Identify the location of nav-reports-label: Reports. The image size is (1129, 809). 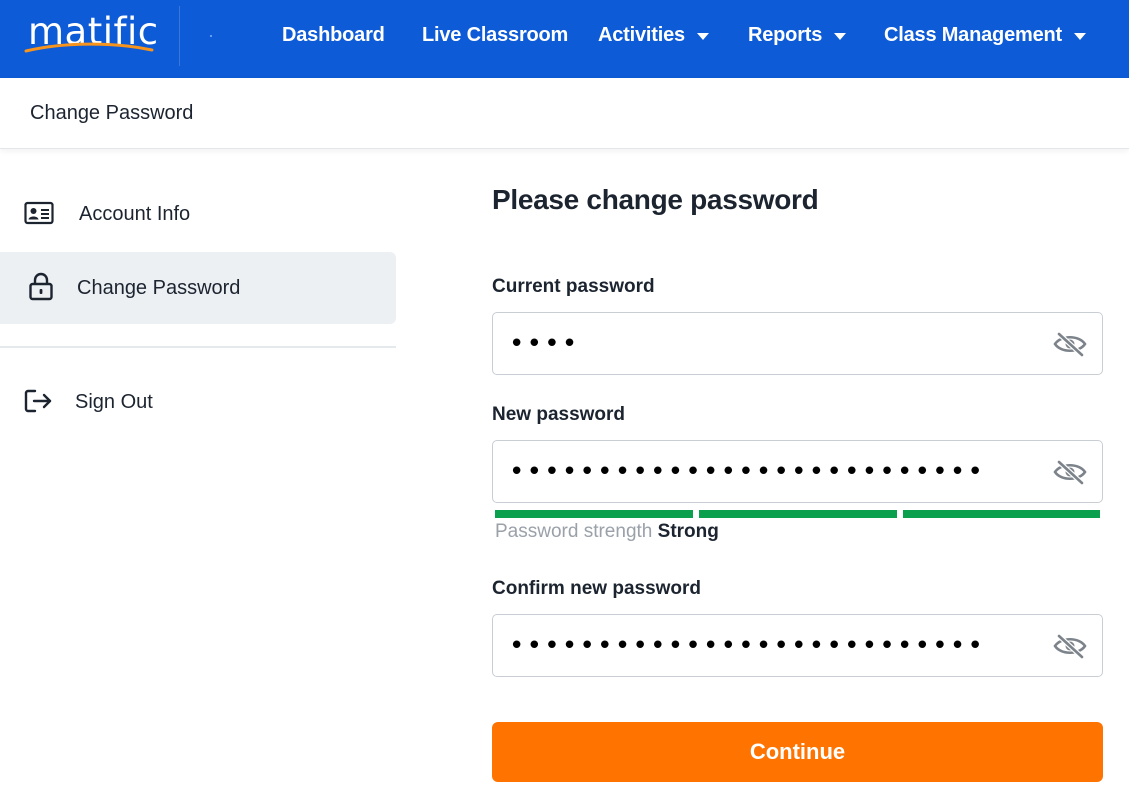
(785, 35).